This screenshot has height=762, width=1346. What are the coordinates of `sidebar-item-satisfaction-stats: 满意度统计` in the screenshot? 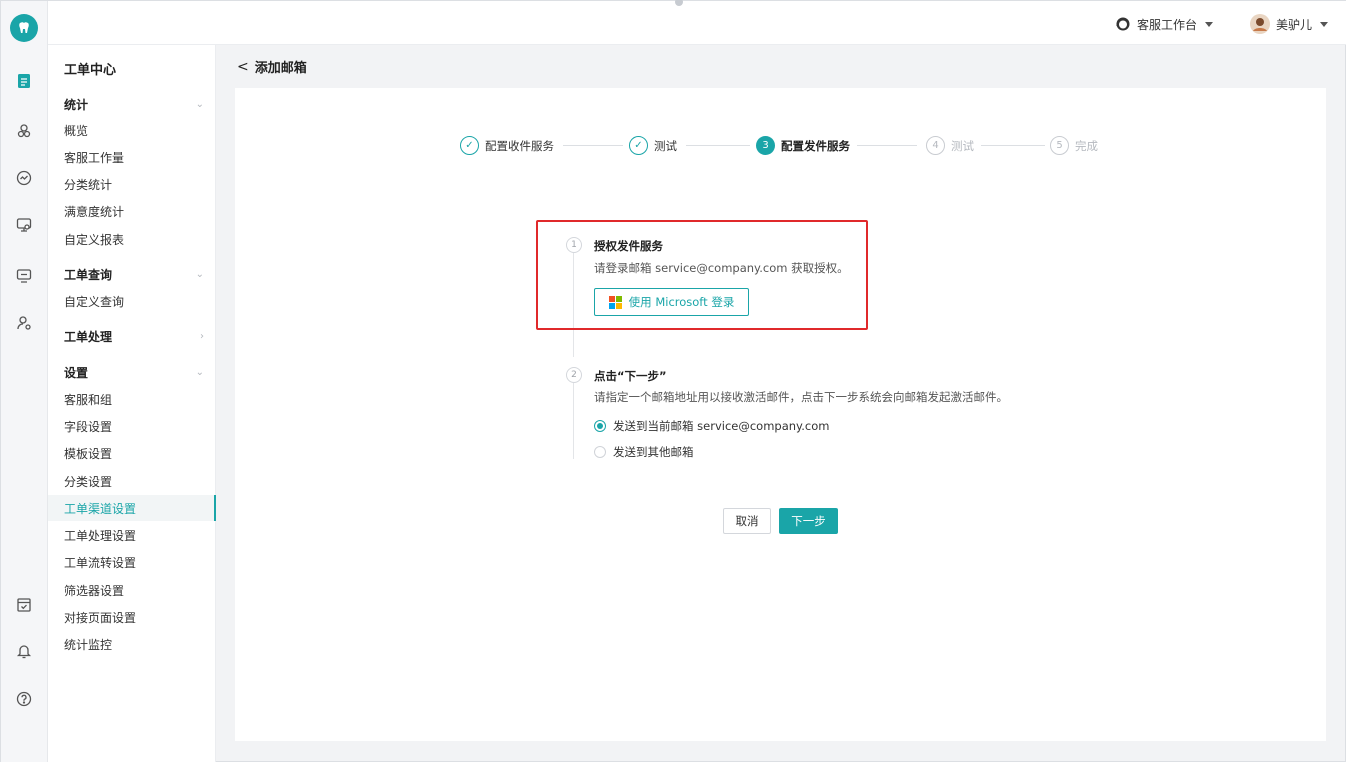 It's located at (94, 211).